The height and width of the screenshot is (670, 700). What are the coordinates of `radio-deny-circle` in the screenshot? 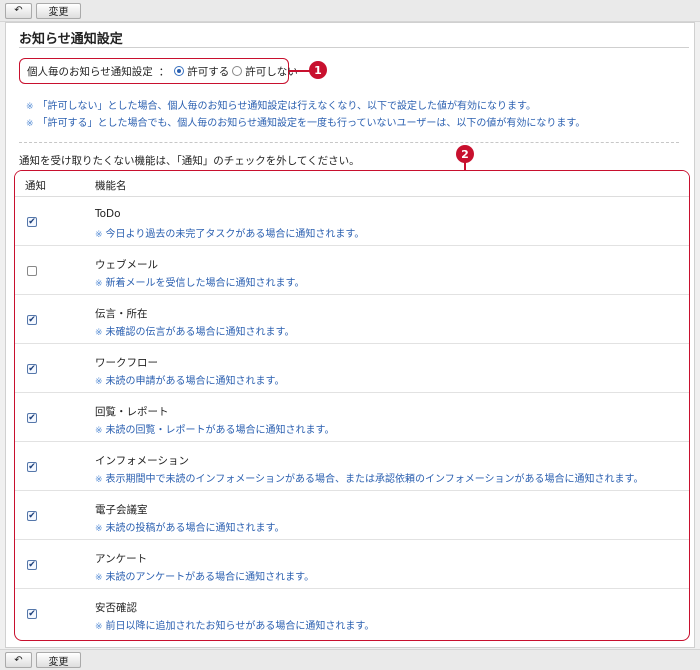 It's located at (237, 71).